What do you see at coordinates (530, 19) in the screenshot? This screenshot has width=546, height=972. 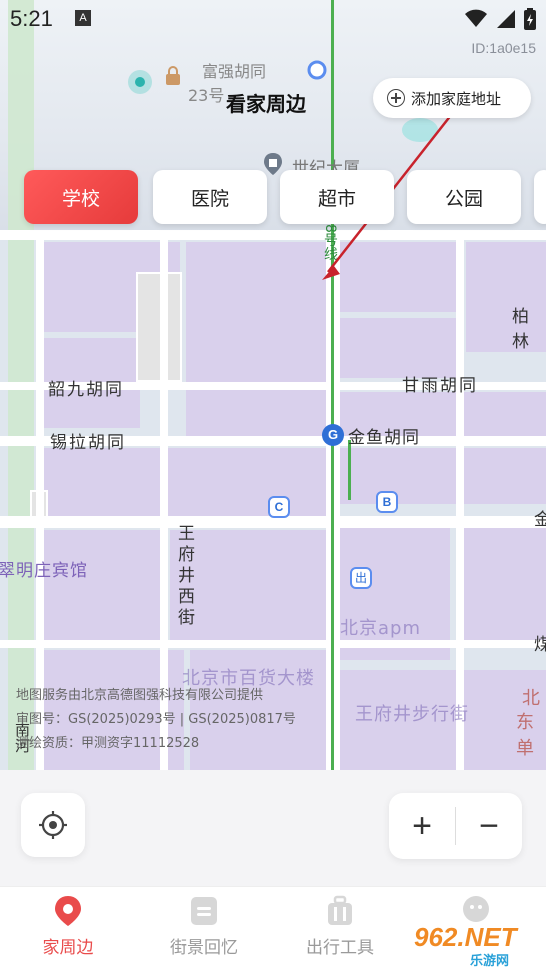 I see `battery-icon` at bounding box center [530, 19].